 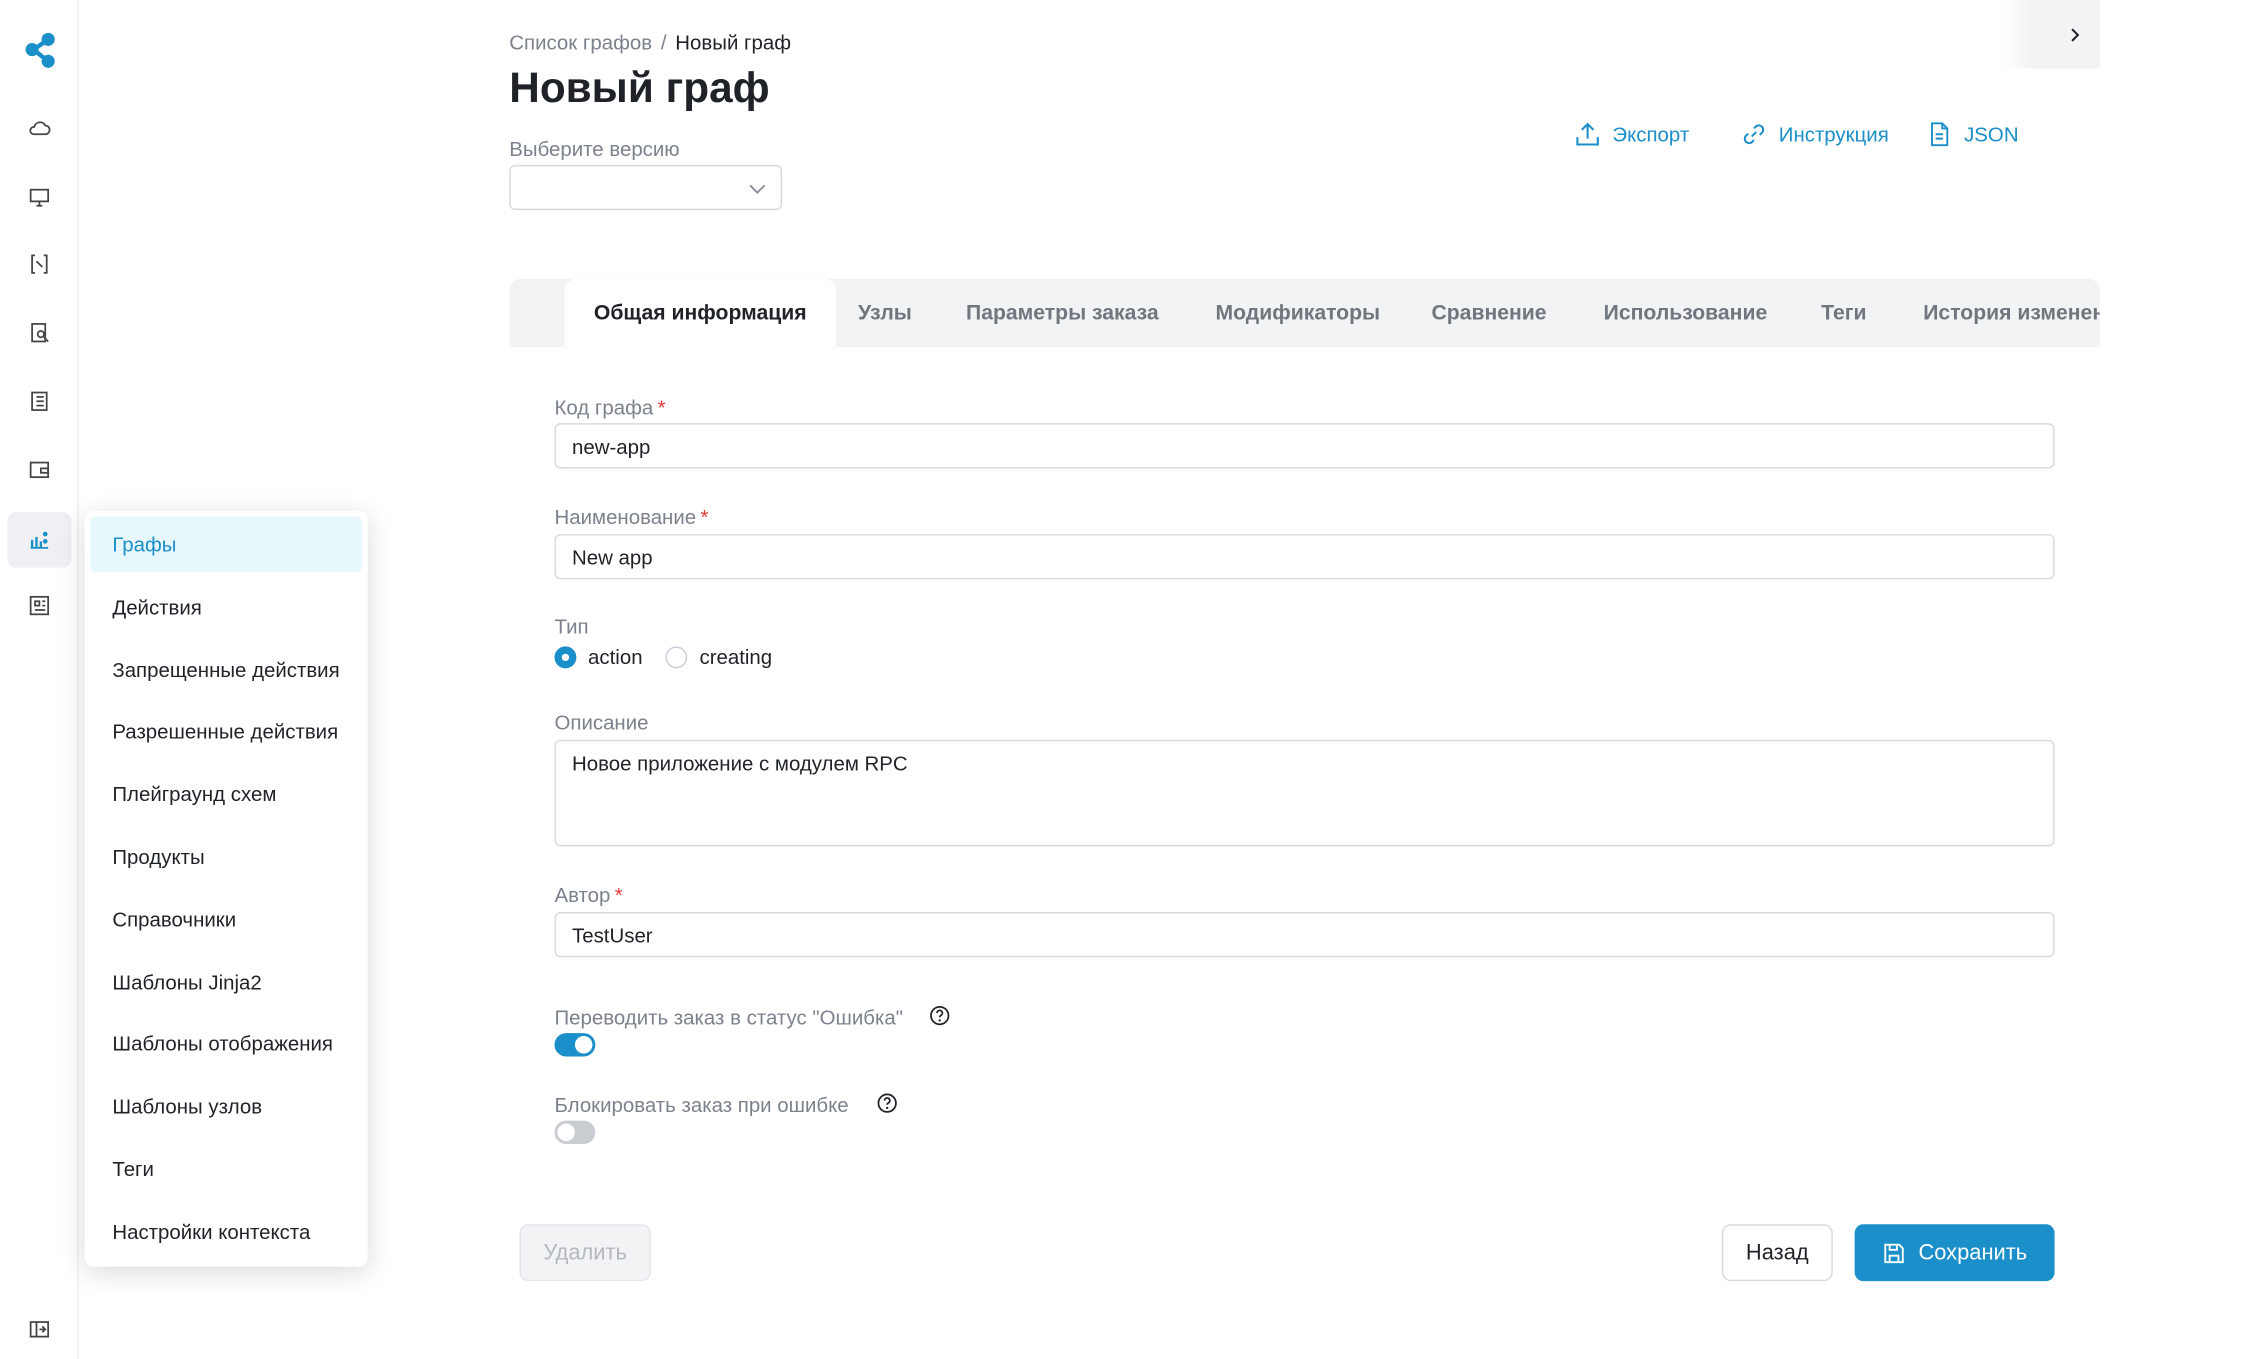 I want to click on menu-item-graphs: Графы, so click(x=226, y=544).